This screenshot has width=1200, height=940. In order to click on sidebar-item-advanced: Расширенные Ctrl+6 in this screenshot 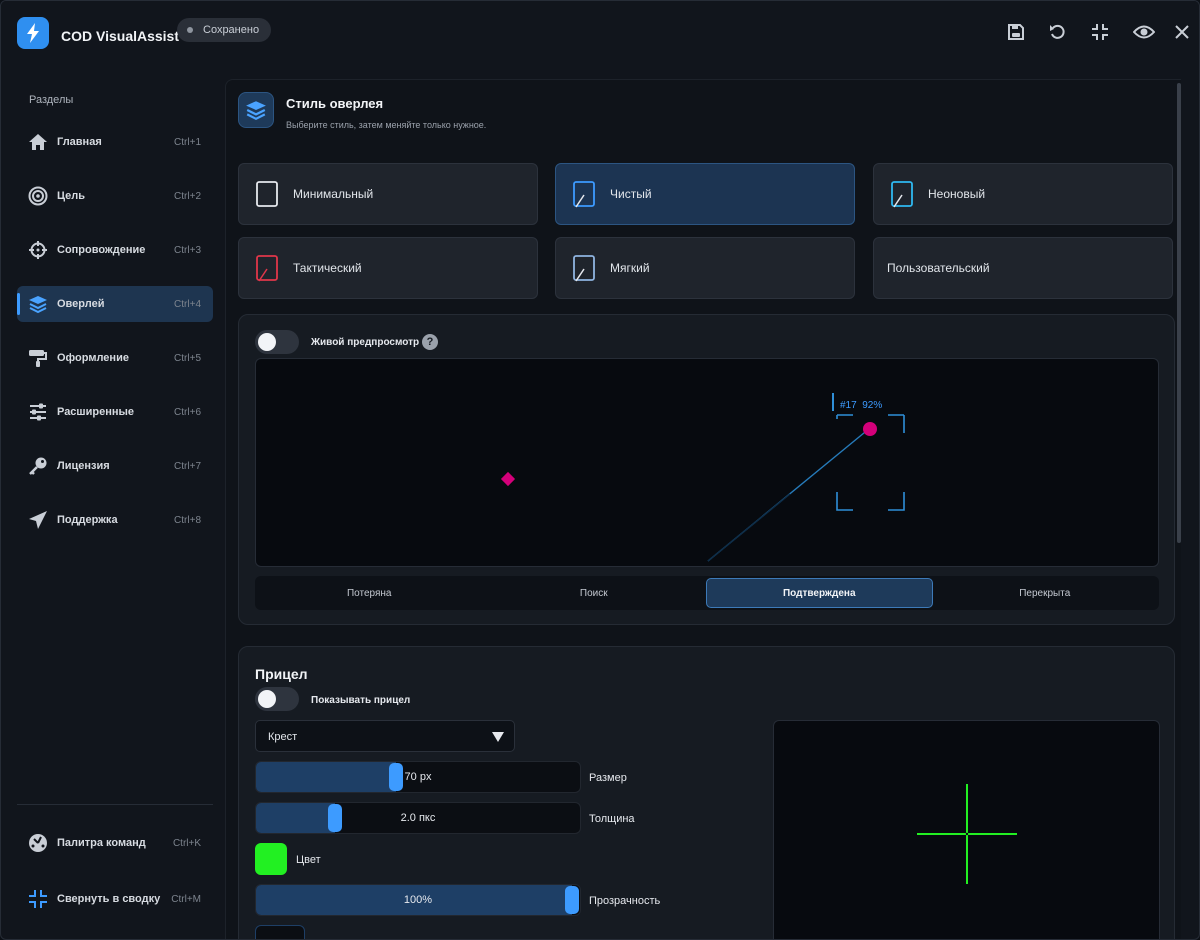, I will do `click(115, 412)`.